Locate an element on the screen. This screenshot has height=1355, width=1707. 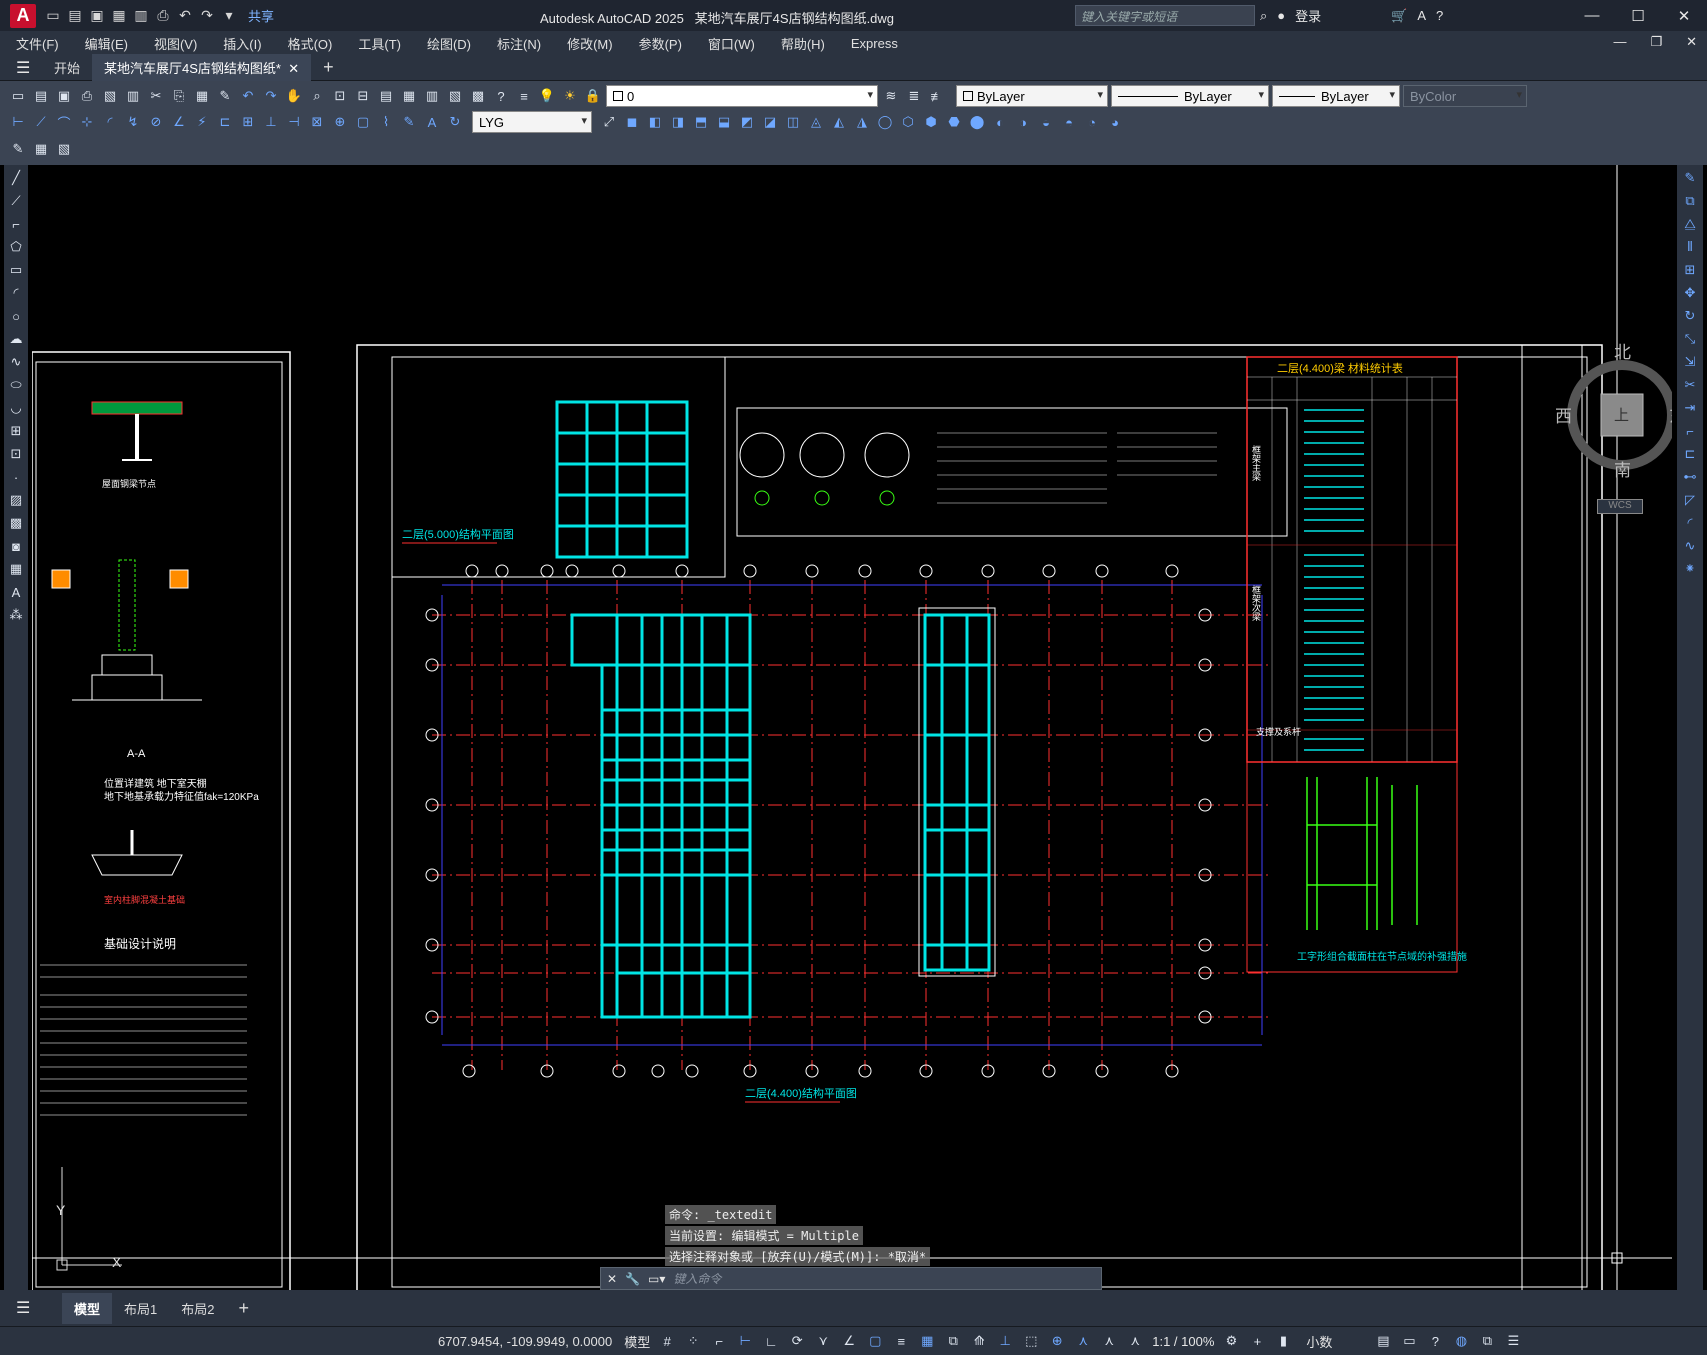
mirror-icon: ⧋ is located at coordinates (1690, 224).